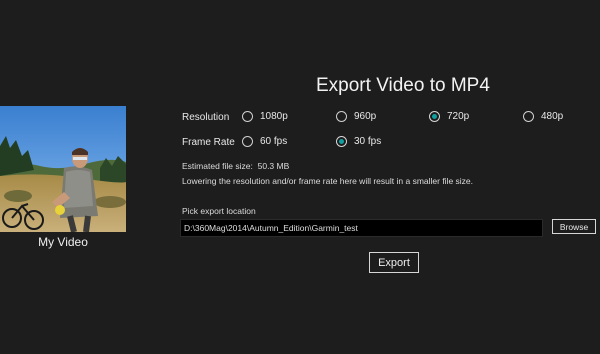 The height and width of the screenshot is (354, 600). What do you see at coordinates (206, 117) in the screenshot?
I see `resolution-label: Resolution` at bounding box center [206, 117].